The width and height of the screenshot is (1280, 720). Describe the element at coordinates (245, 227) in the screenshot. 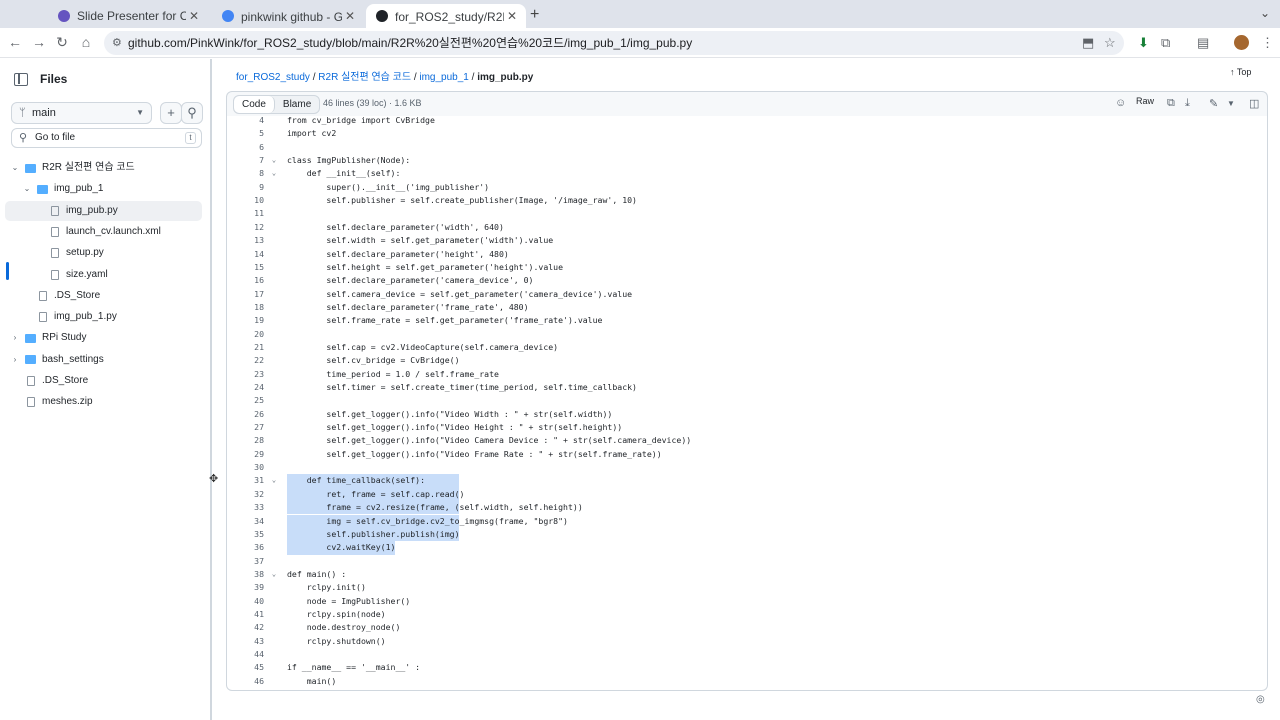

I see `line-number: 12` at that location.